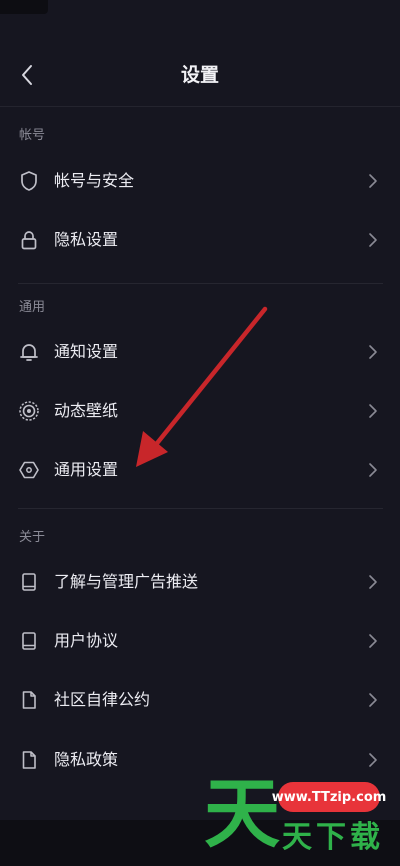 The image size is (400, 866). Describe the element at coordinates (200, 641) in the screenshot. I see `row-user-agreement: 用户协议` at that location.